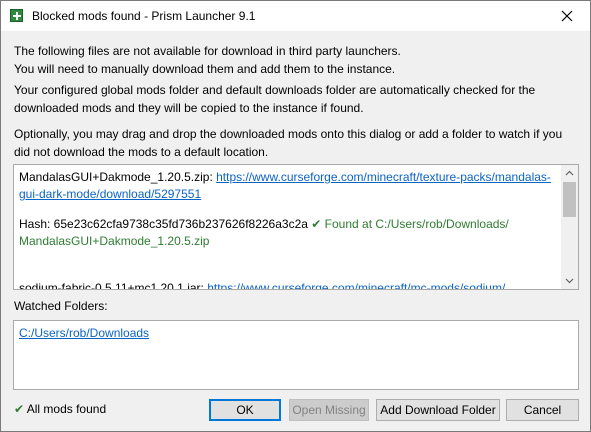 Image resolution: width=591 pixels, height=432 pixels. Describe the element at coordinates (295, 16) in the screenshot. I see `title-bar: Blocked mods found - Prism Launcher 9.1` at that location.